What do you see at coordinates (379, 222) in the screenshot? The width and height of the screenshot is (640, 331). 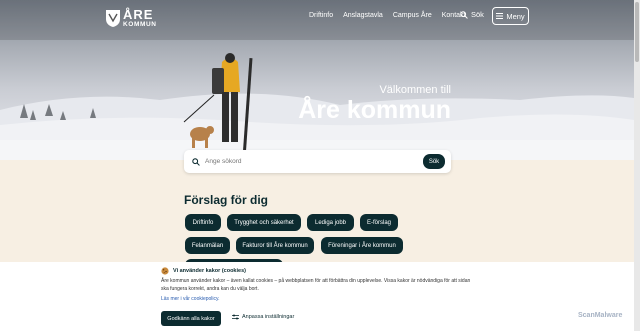 I see `chip-e-forslag: E-förslag` at bounding box center [379, 222].